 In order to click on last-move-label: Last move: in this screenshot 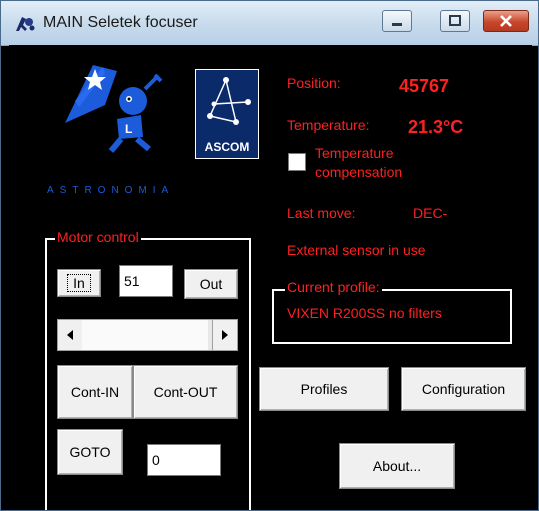, I will do `click(321, 213)`.